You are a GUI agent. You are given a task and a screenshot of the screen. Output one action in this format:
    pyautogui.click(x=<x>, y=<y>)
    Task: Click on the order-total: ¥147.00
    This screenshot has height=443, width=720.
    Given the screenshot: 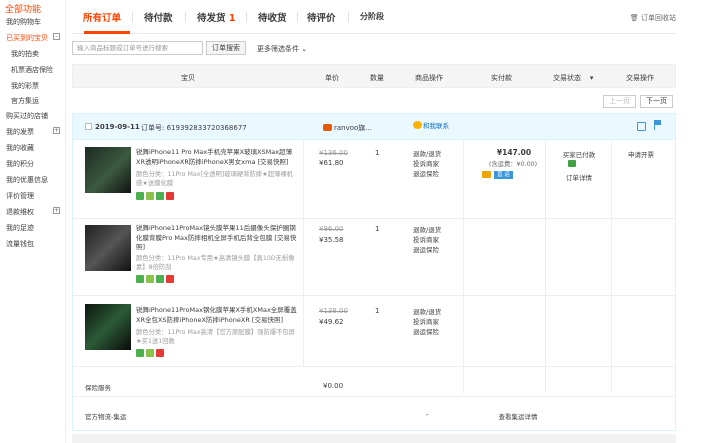 What is the action you would take?
    pyautogui.click(x=514, y=152)
    